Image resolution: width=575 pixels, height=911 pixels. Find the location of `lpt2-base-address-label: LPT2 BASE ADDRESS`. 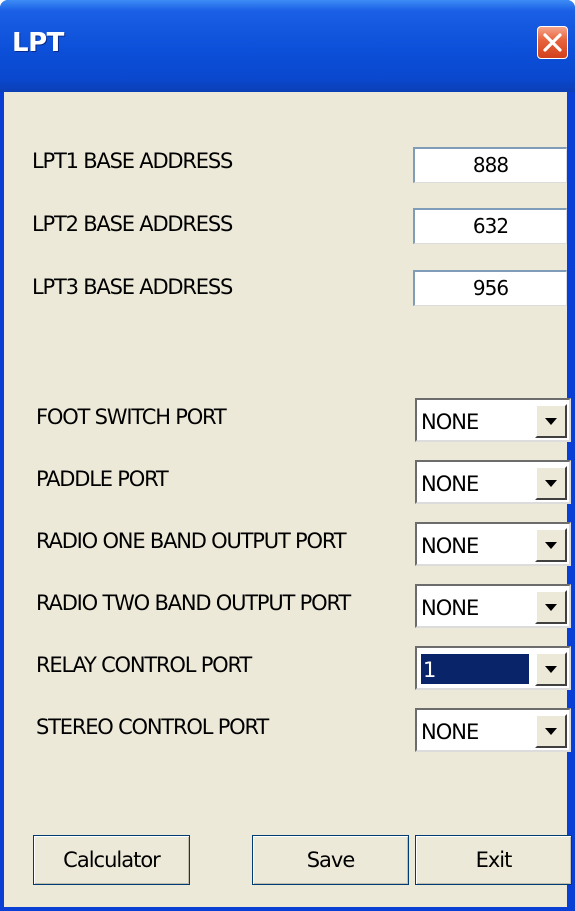

lpt2-base-address-label: LPT2 BASE ADDRESS is located at coordinates (132, 224).